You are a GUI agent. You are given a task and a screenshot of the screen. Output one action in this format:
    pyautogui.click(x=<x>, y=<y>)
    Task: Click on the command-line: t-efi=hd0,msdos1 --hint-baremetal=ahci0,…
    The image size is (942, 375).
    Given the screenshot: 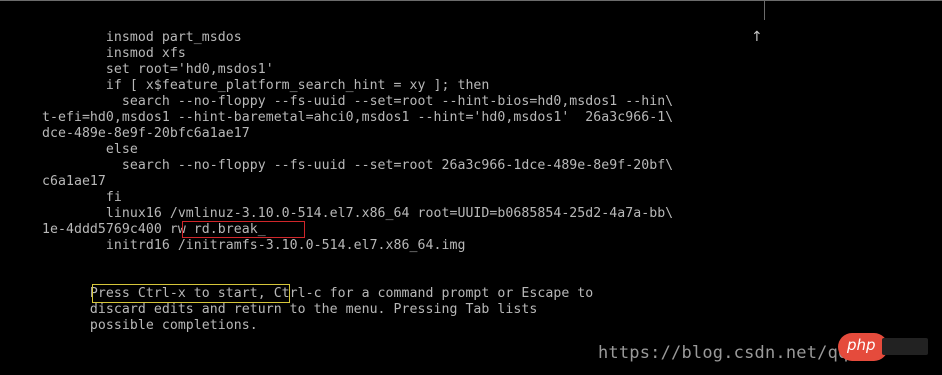 What is the action you would take?
    pyautogui.click(x=357, y=118)
    